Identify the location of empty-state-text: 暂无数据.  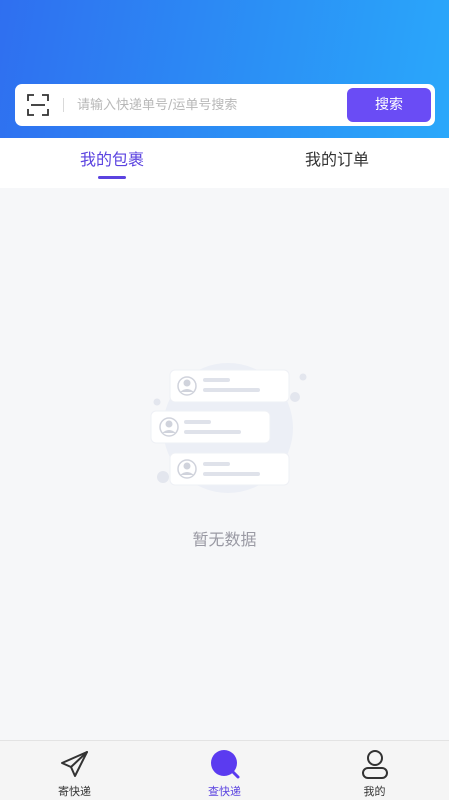
(224, 539).